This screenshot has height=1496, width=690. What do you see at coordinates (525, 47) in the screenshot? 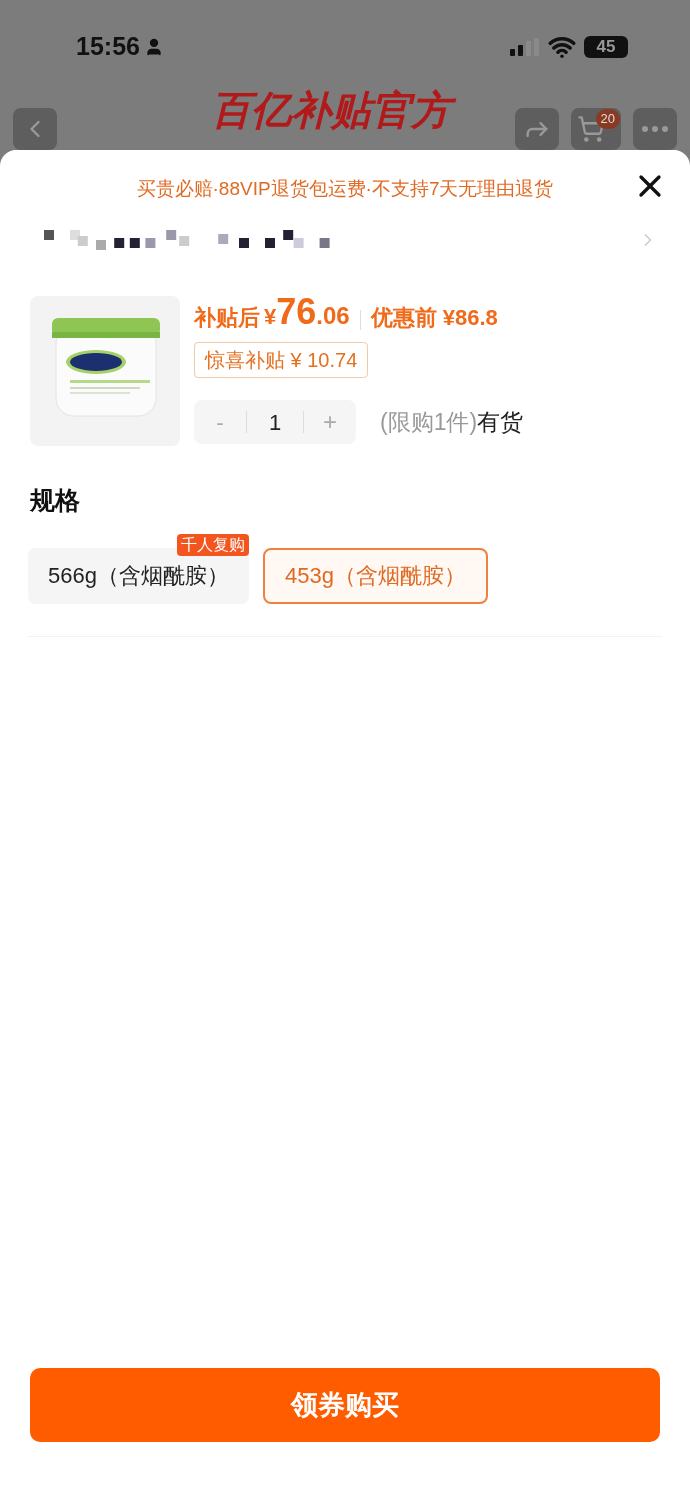
I see `signal-icon` at bounding box center [525, 47].